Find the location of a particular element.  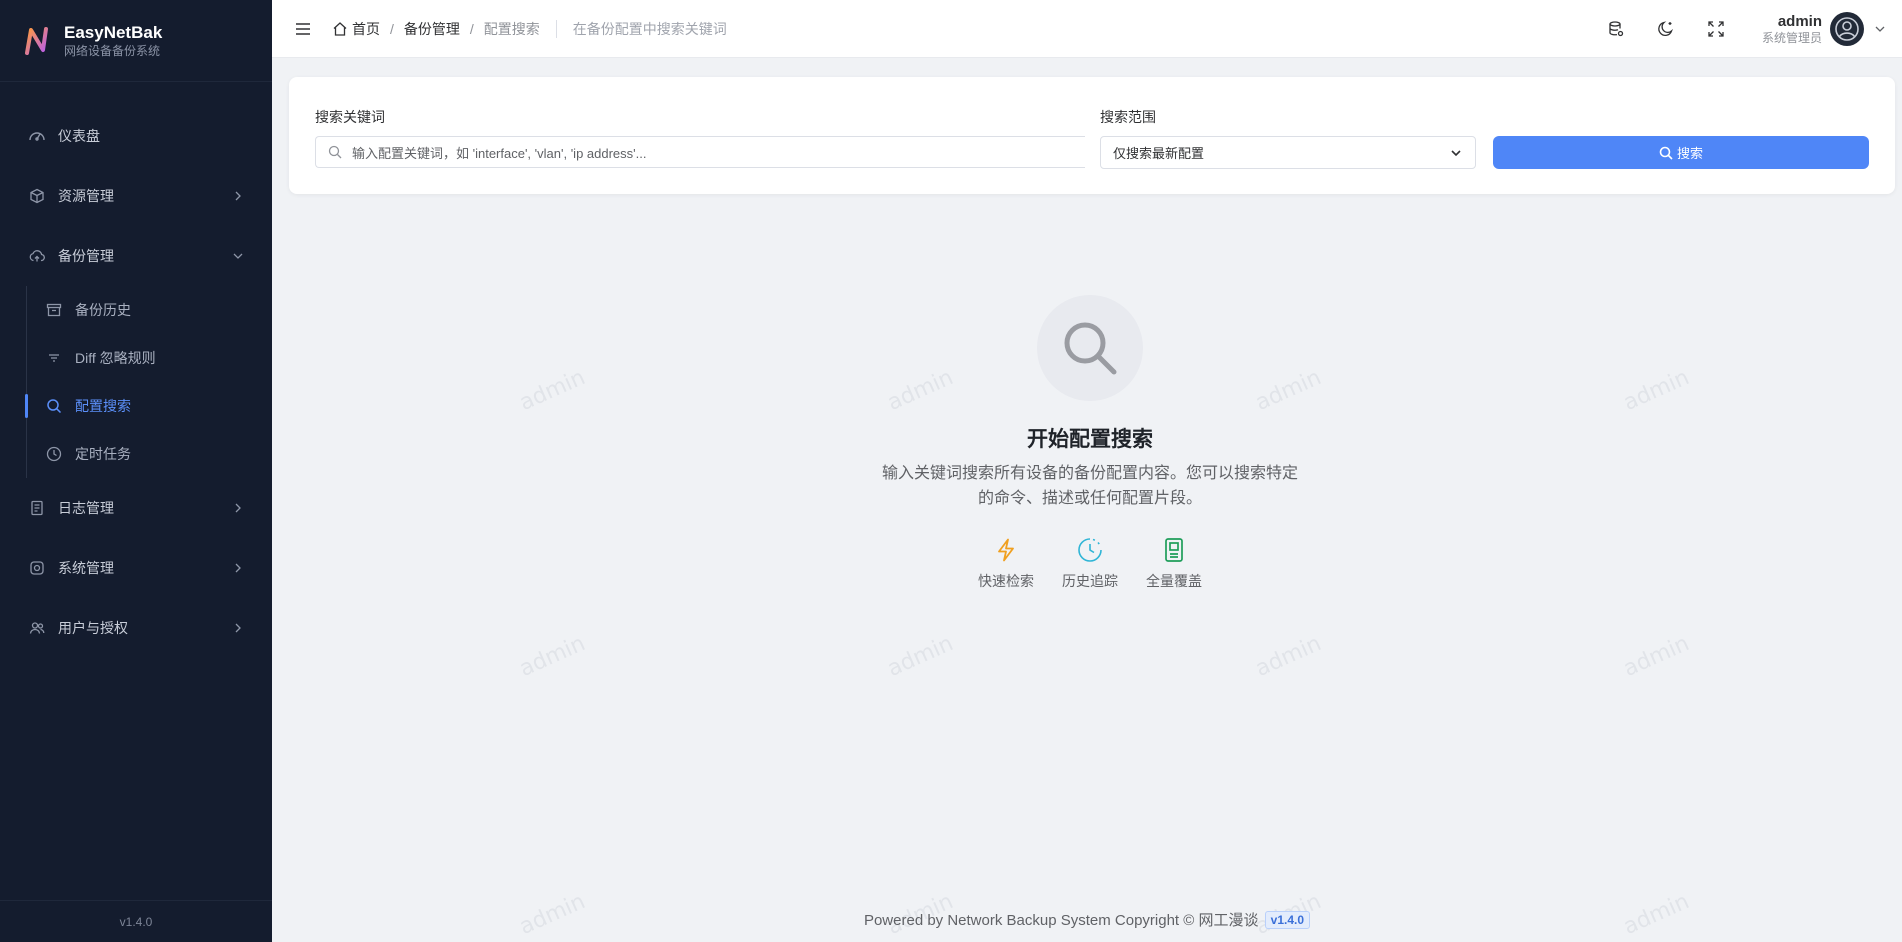

search-button: 搜索 is located at coordinates (1681, 152).